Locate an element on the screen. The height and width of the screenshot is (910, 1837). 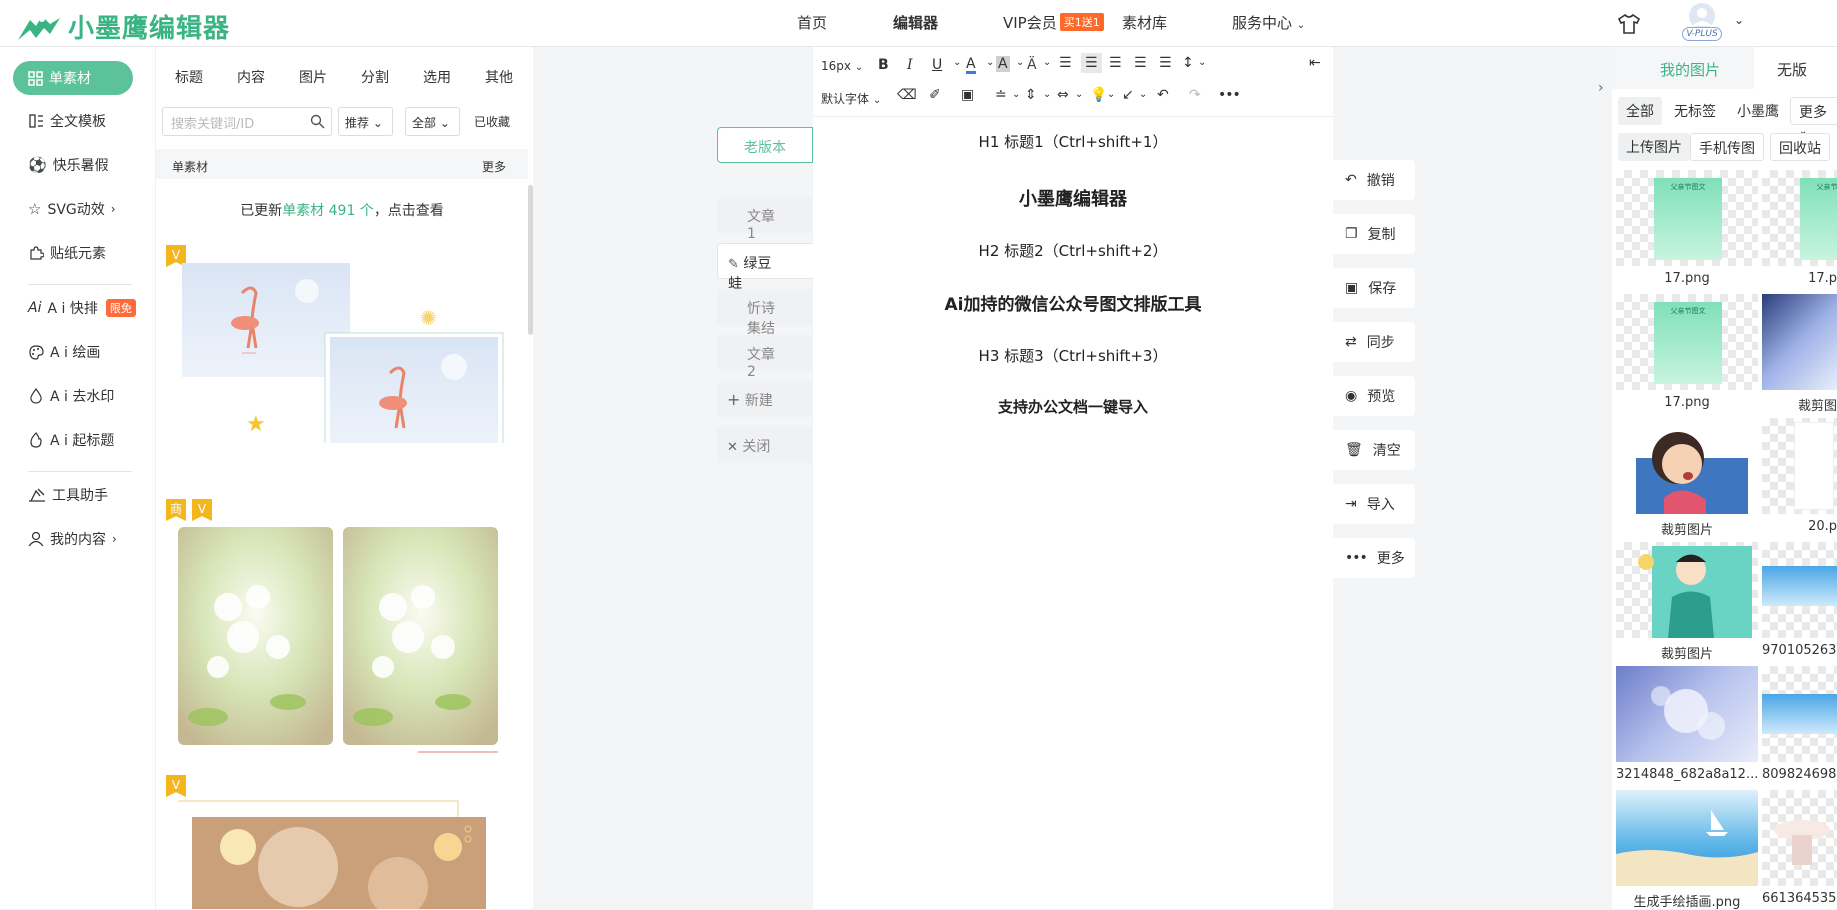
indent-icon: ☰ is located at coordinates (1165, 63).